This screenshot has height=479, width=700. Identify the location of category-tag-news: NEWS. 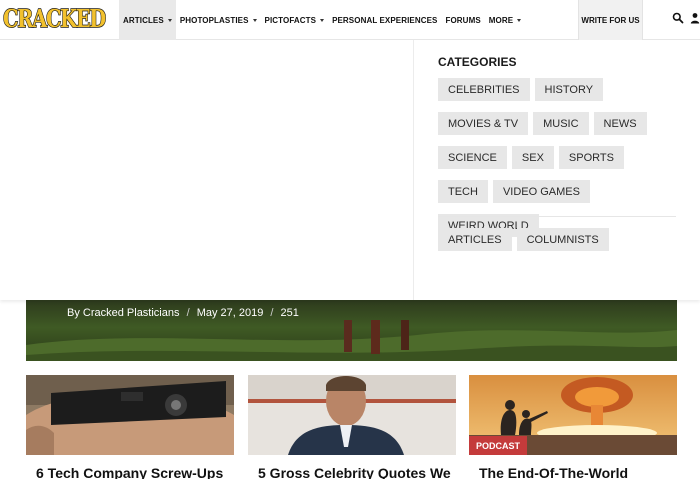
(620, 123).